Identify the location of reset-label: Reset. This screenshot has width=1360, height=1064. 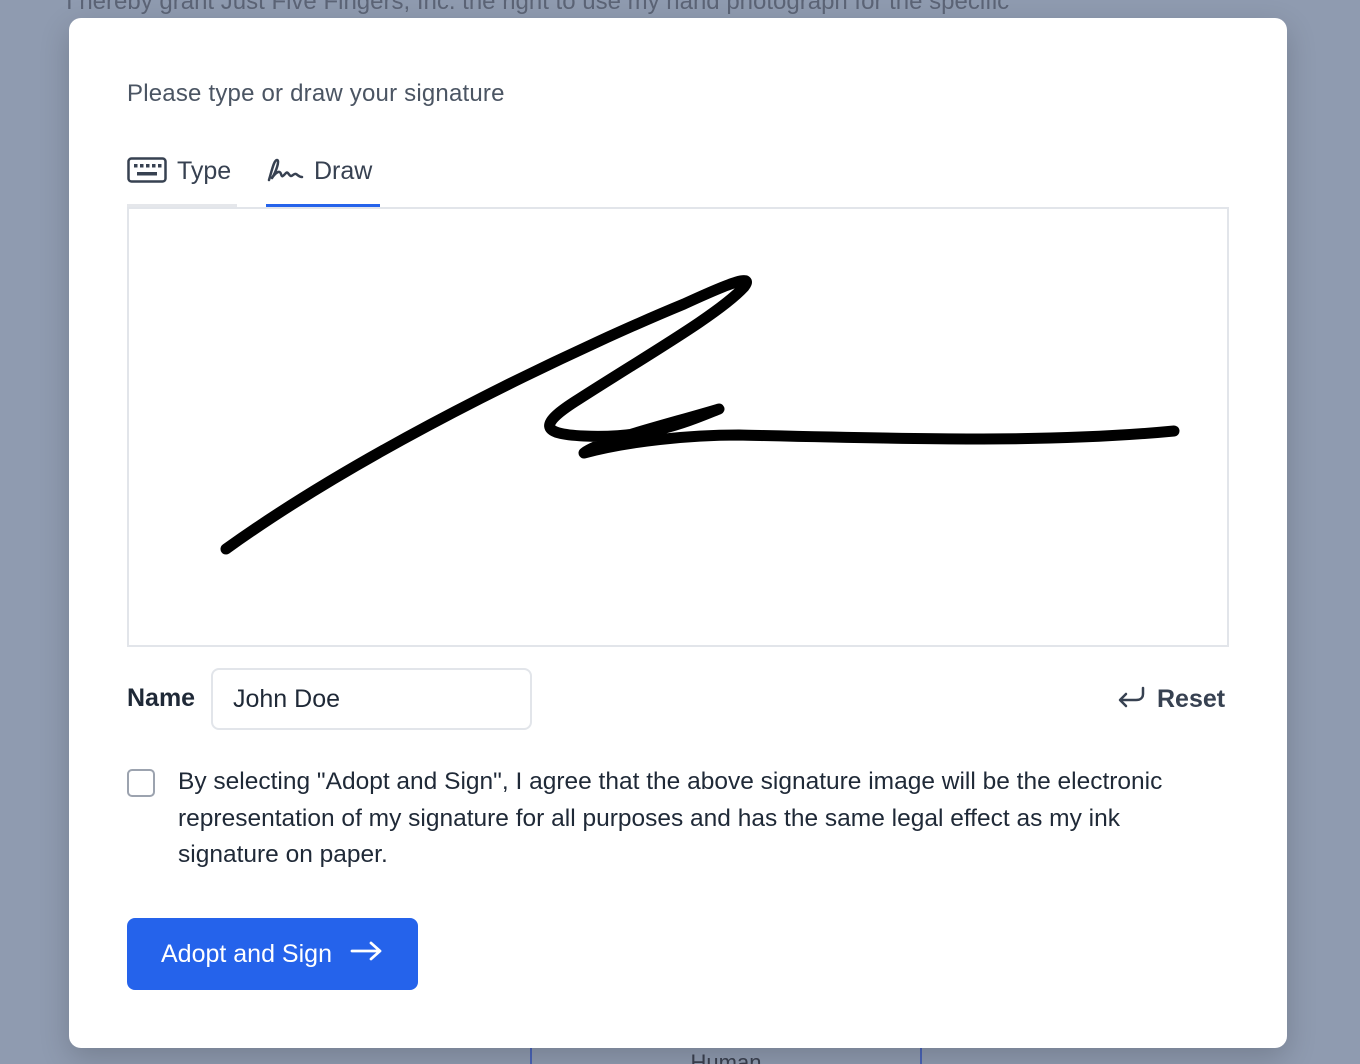
(1191, 699).